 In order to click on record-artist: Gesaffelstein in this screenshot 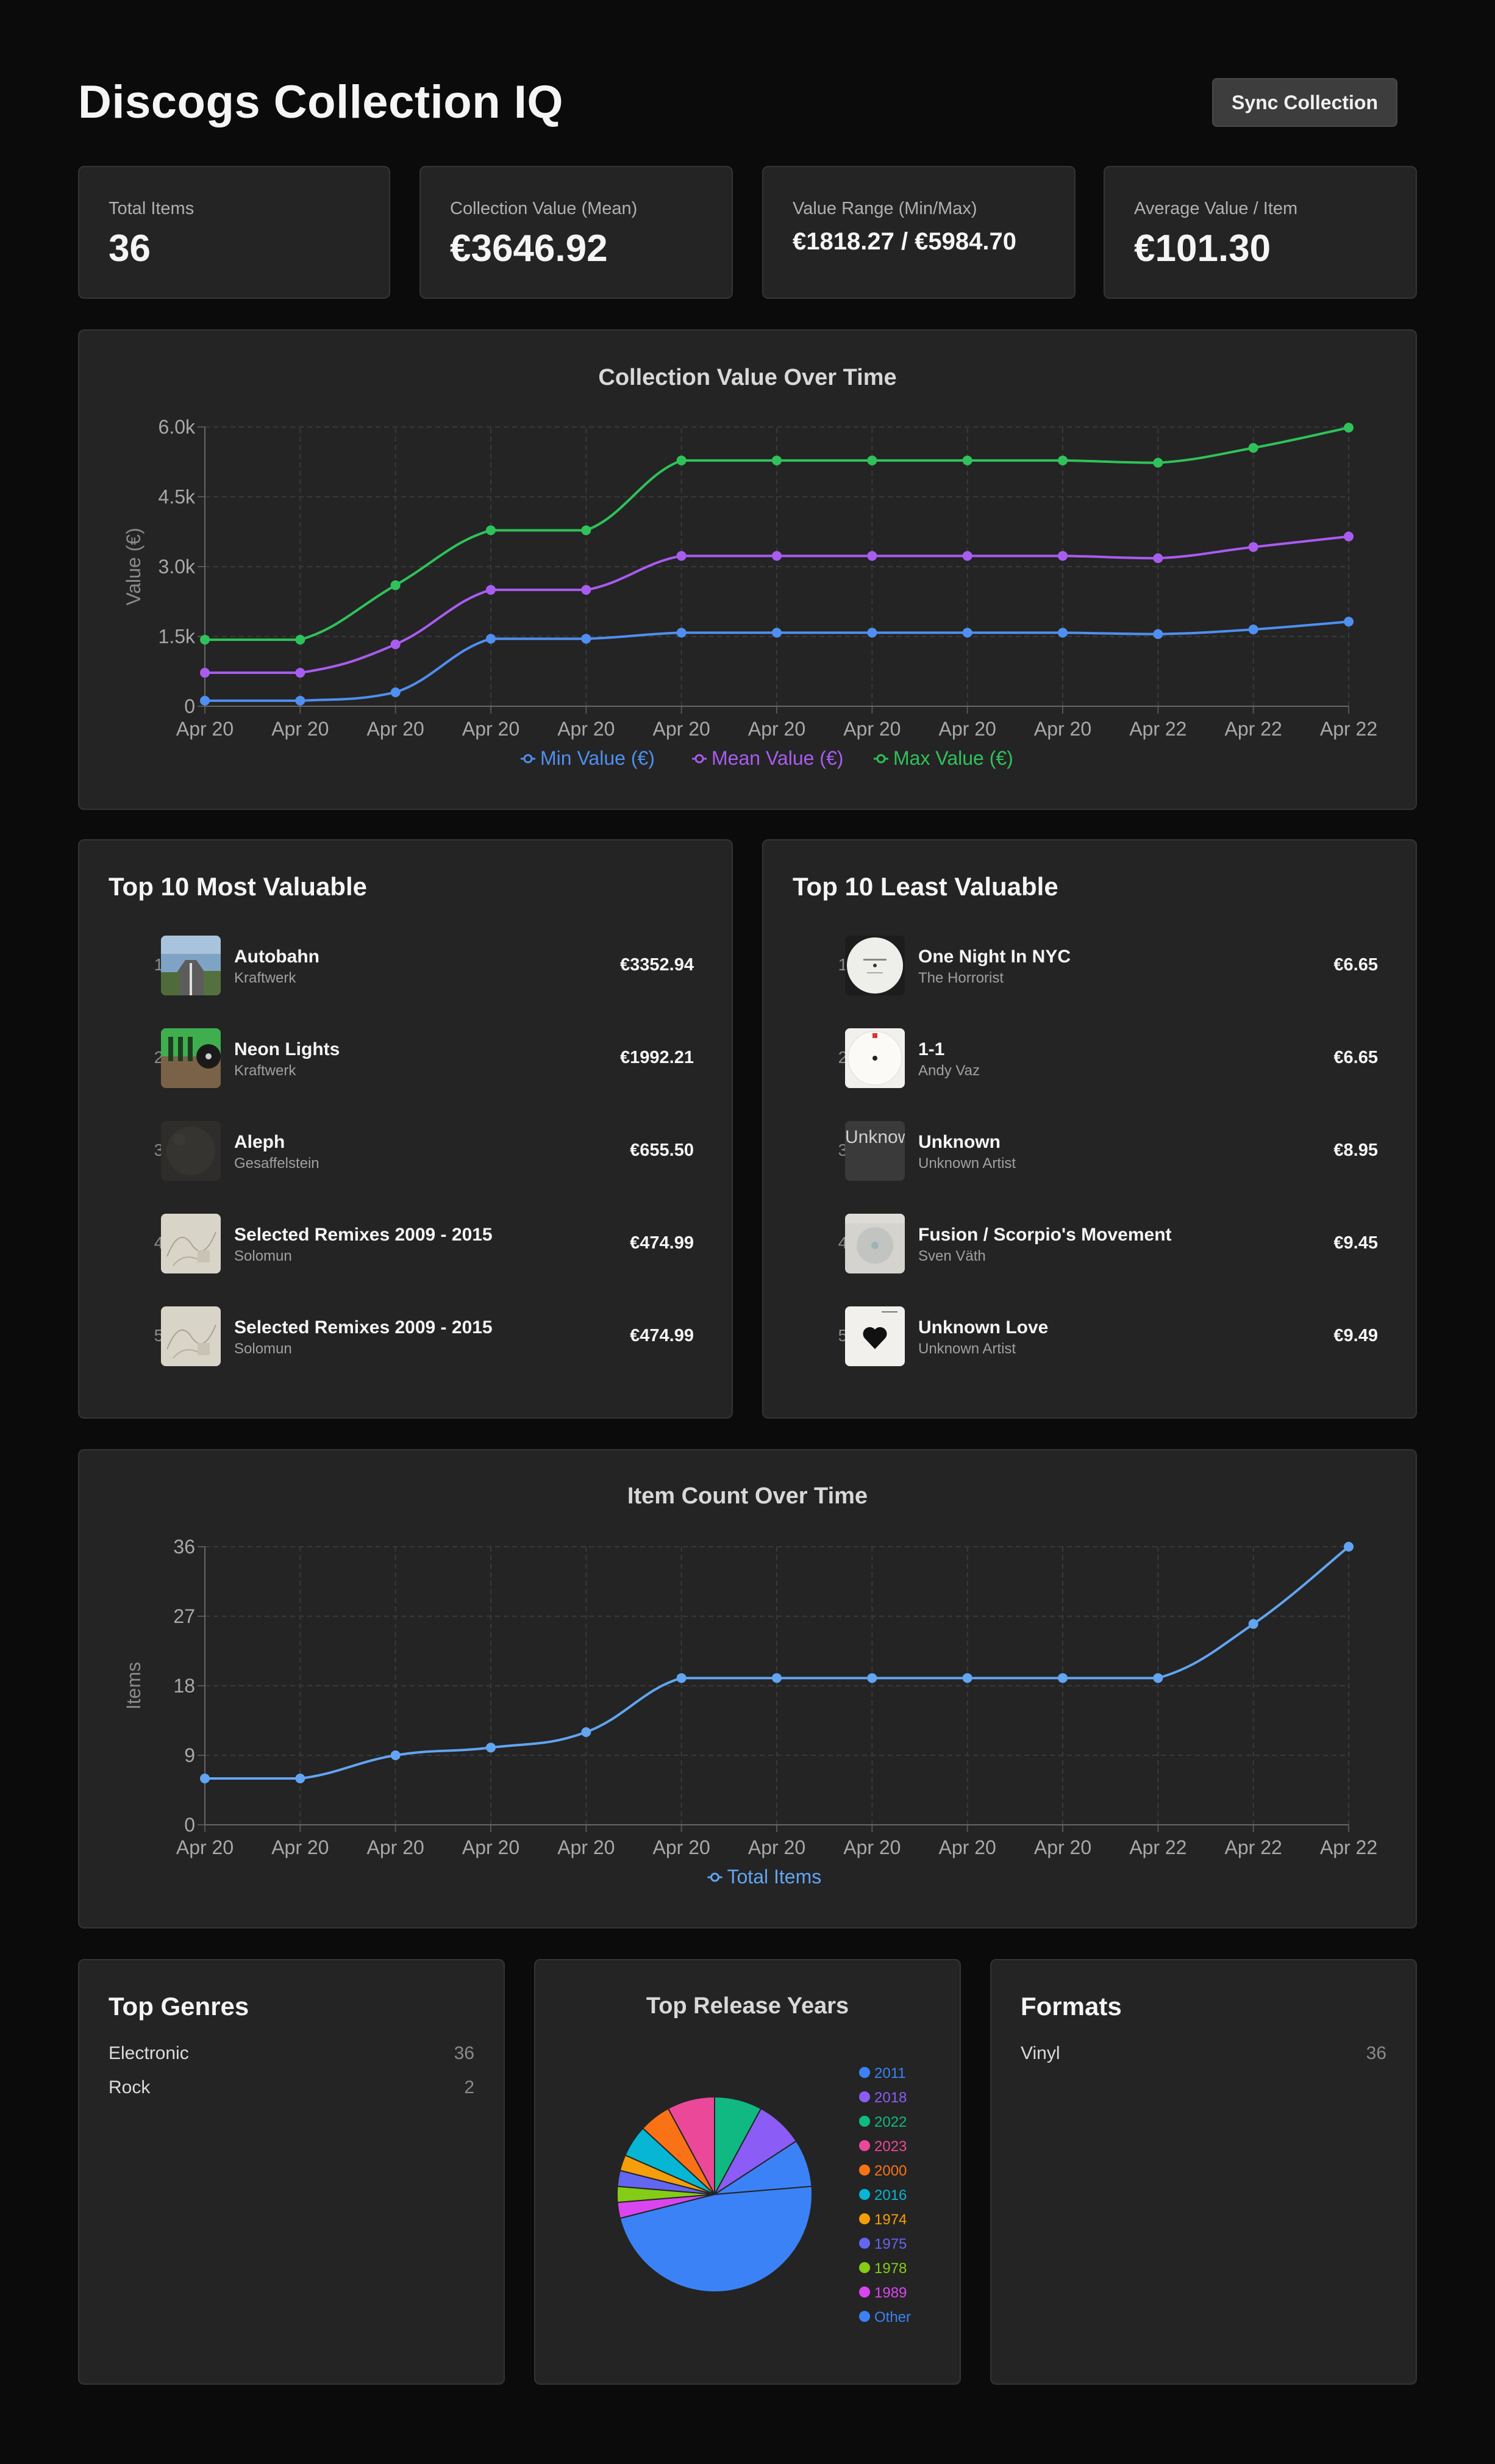, I will do `click(276, 1163)`.